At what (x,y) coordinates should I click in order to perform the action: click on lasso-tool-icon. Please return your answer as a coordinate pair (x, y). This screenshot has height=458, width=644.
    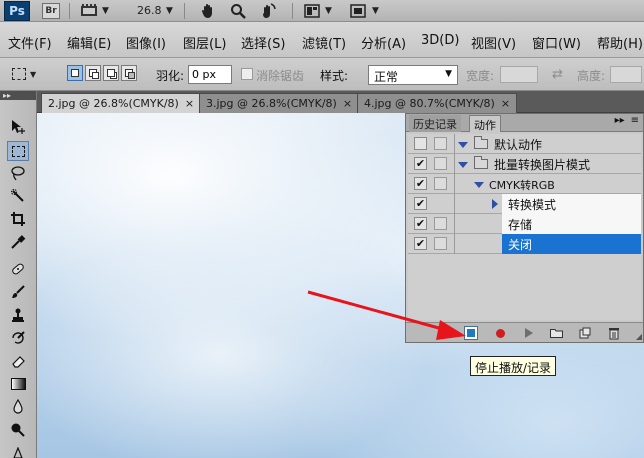
    Looking at the image, I should click on (18, 173).